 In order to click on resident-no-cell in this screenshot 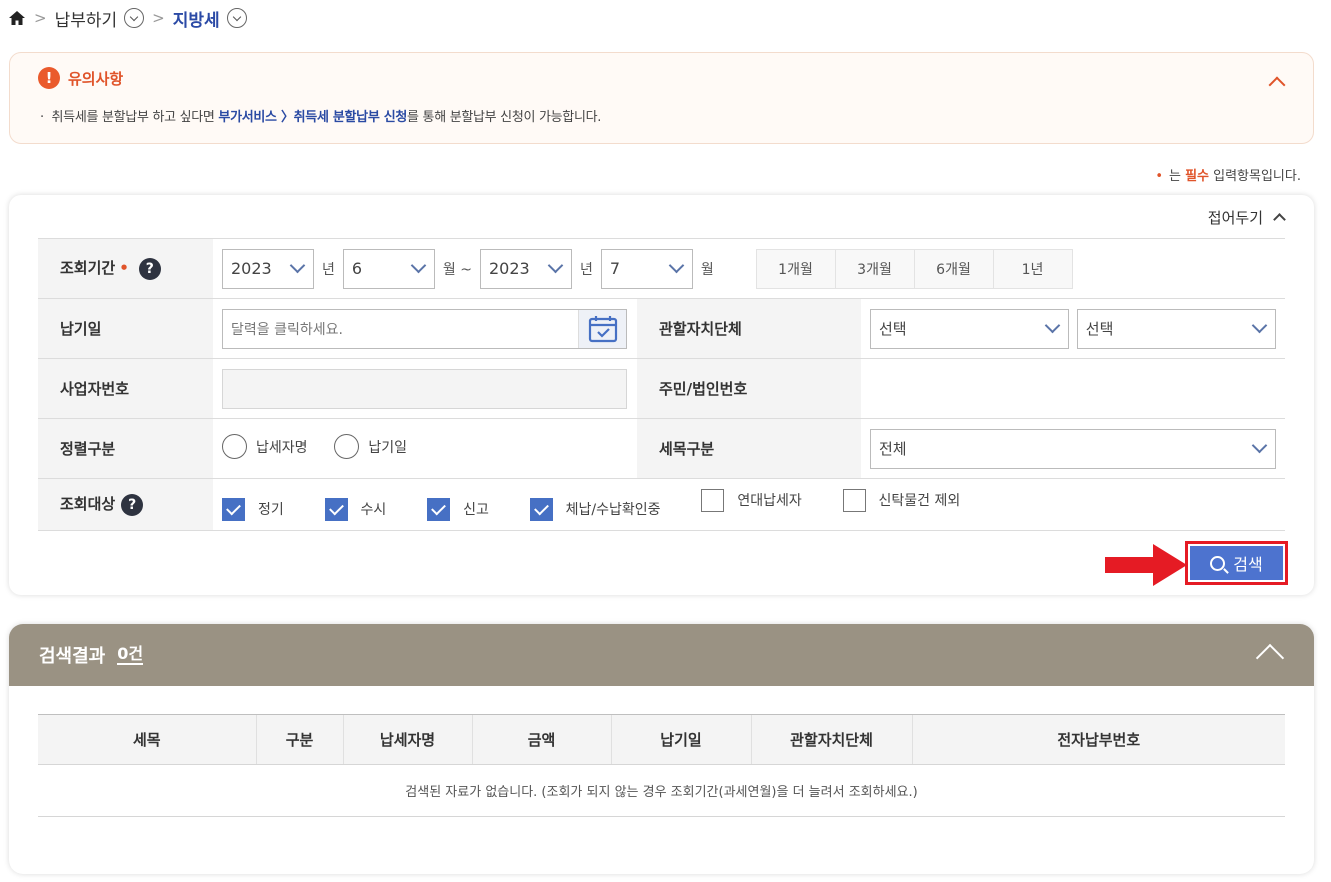, I will do `click(1073, 388)`.